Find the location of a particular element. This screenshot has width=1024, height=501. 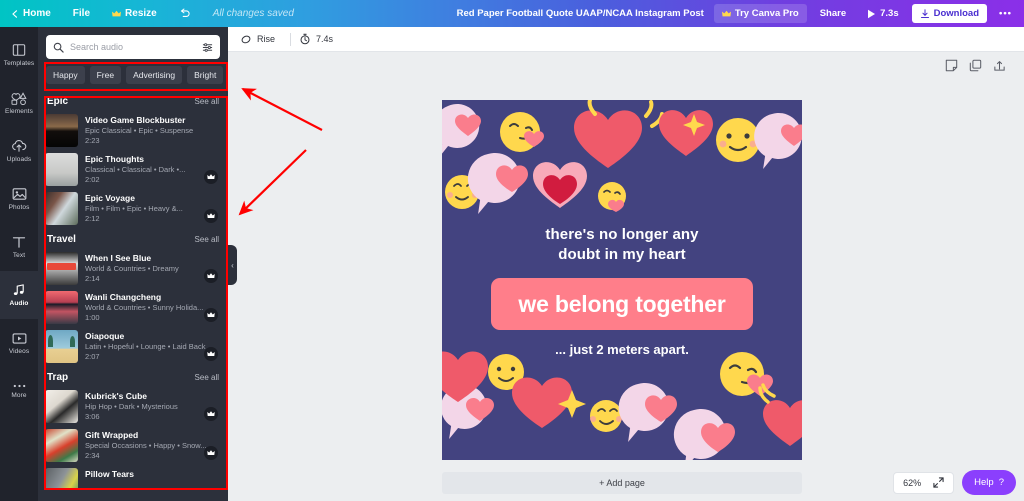

track-duration: 2:12 is located at coordinates (92, 218).